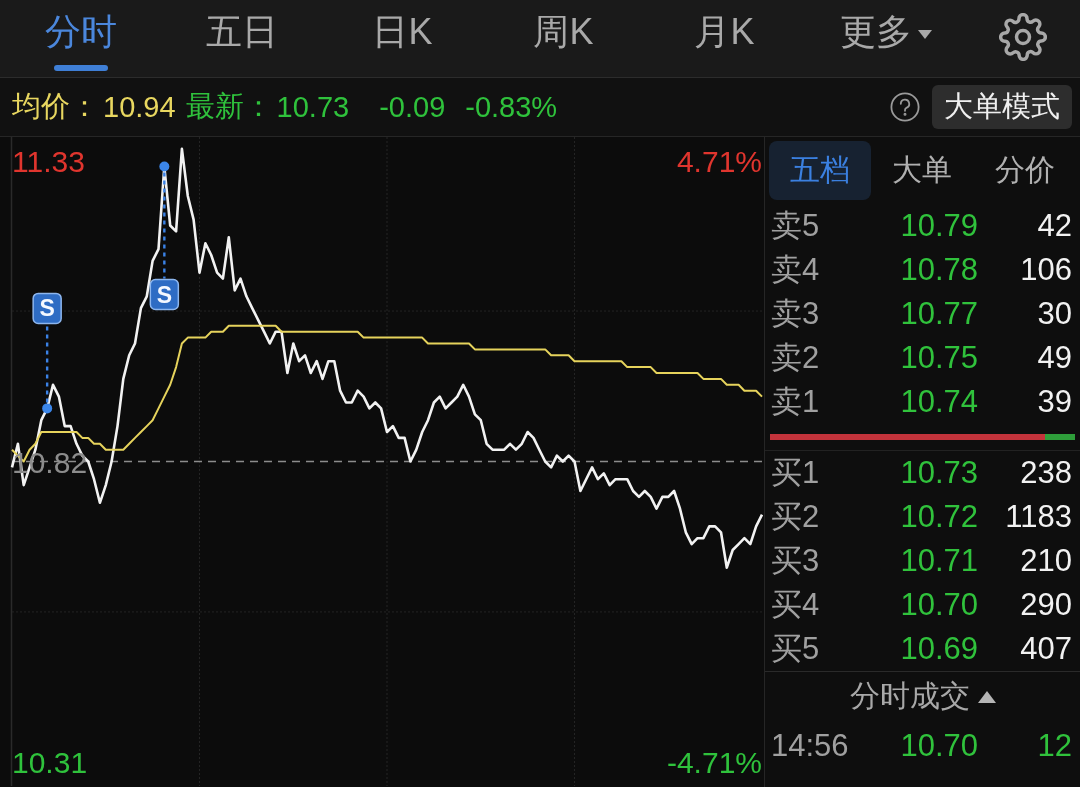  Describe the element at coordinates (719, 161) in the screenshot. I see `percent-axis-label: 4.71%` at that location.